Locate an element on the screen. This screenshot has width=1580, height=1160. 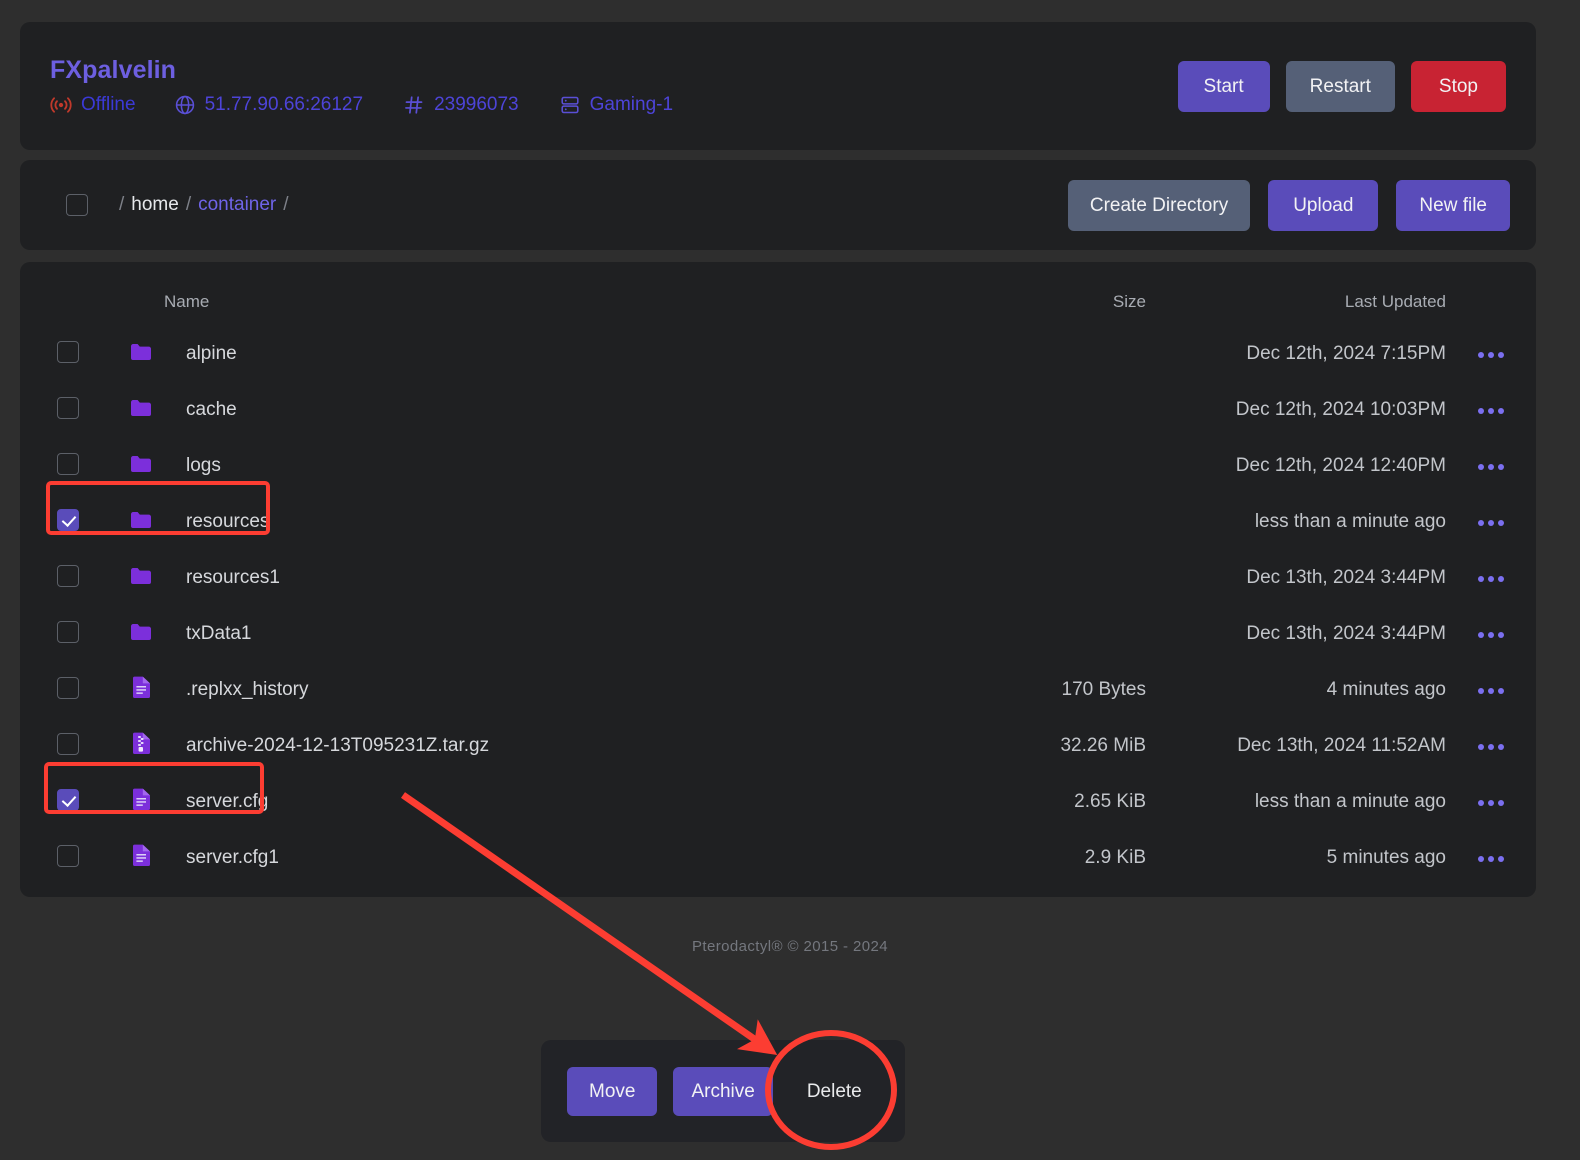
table-row: server.cfg 2.65 KiB less than a minute ago is located at coordinates (778, 802).